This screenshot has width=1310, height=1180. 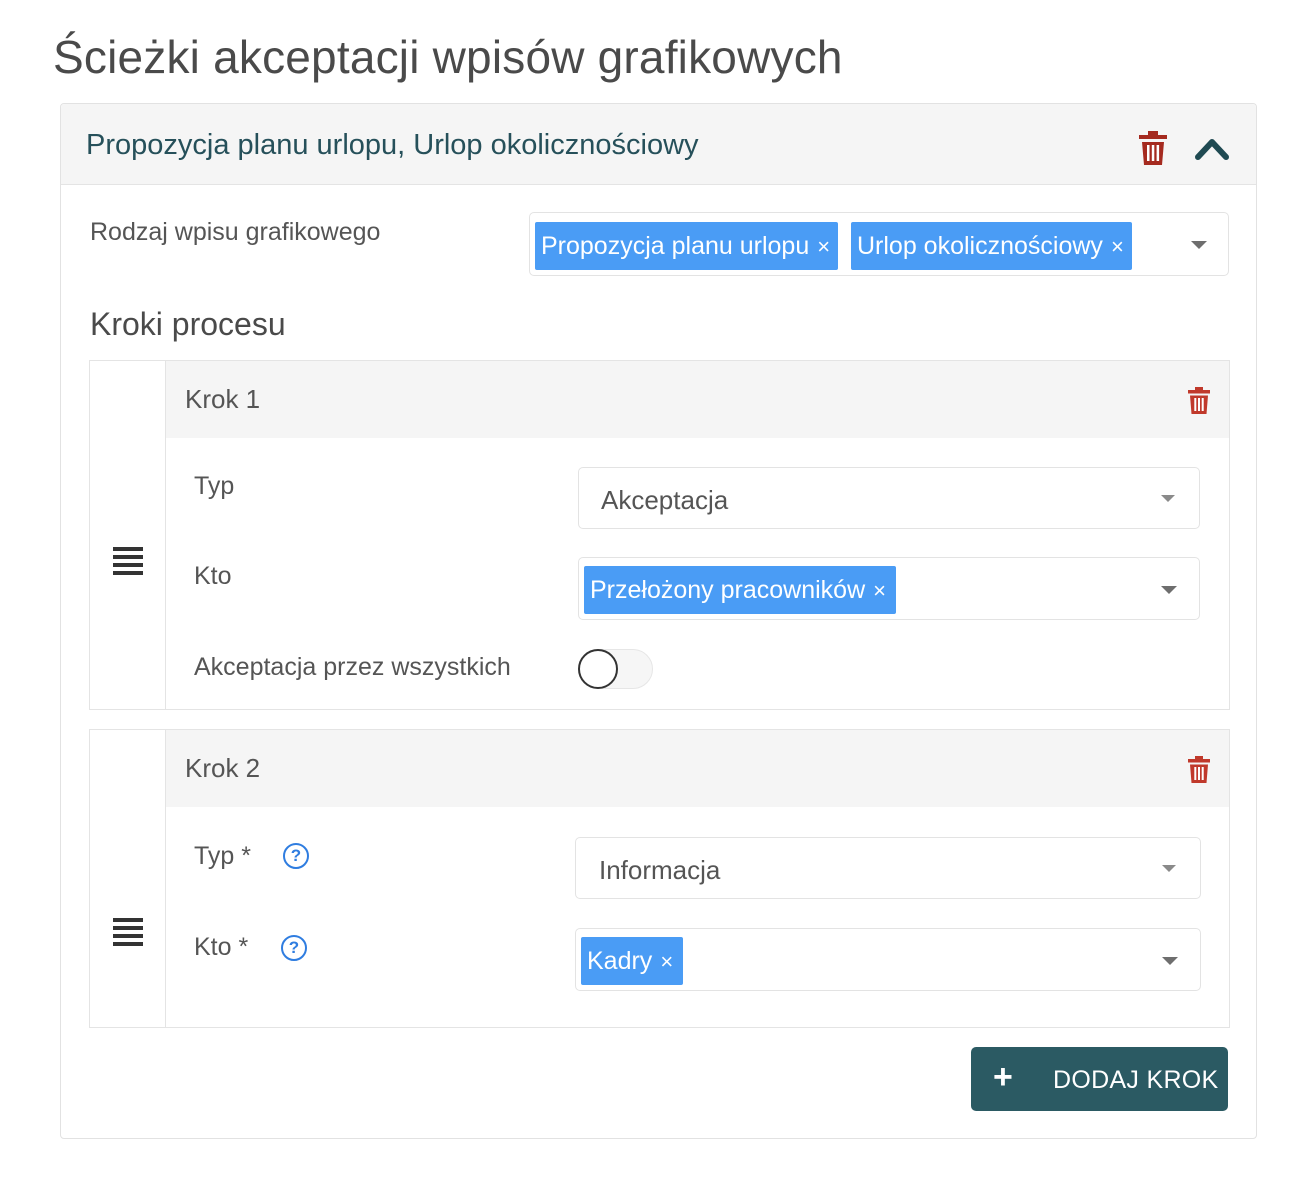 What do you see at coordinates (675, 246) in the screenshot?
I see `tag-label: Propozycja planu urlopu` at bounding box center [675, 246].